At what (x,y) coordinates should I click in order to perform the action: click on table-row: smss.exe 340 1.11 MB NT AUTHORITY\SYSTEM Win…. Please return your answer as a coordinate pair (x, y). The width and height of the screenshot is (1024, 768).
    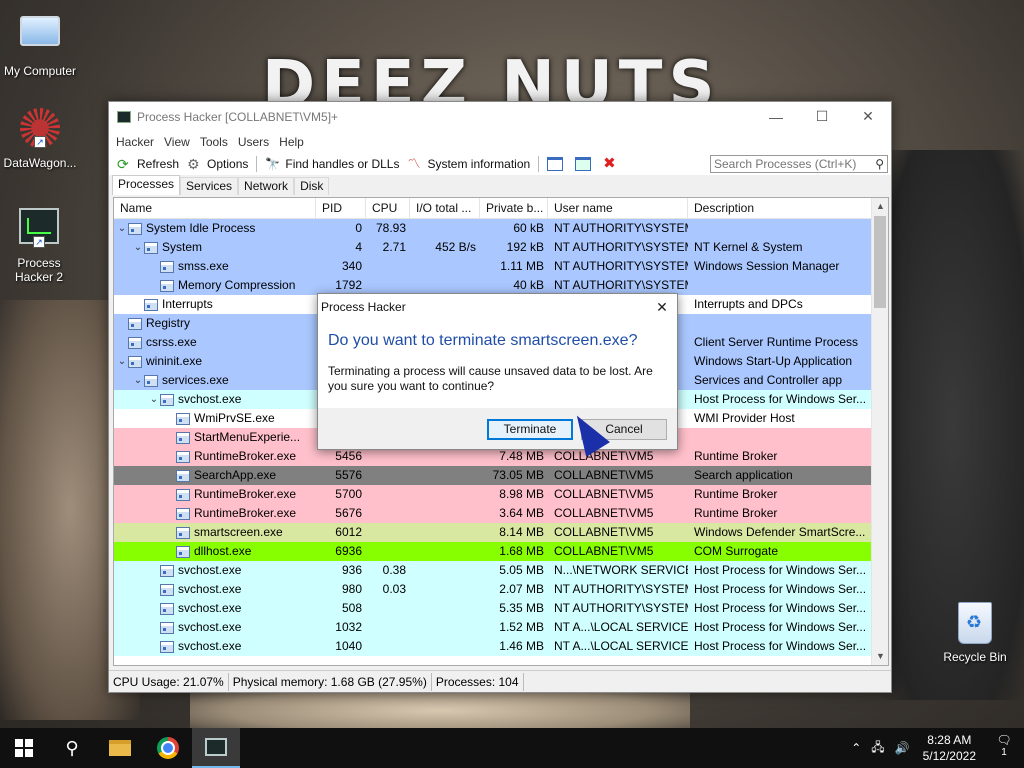
    Looking at the image, I should click on (501, 266).